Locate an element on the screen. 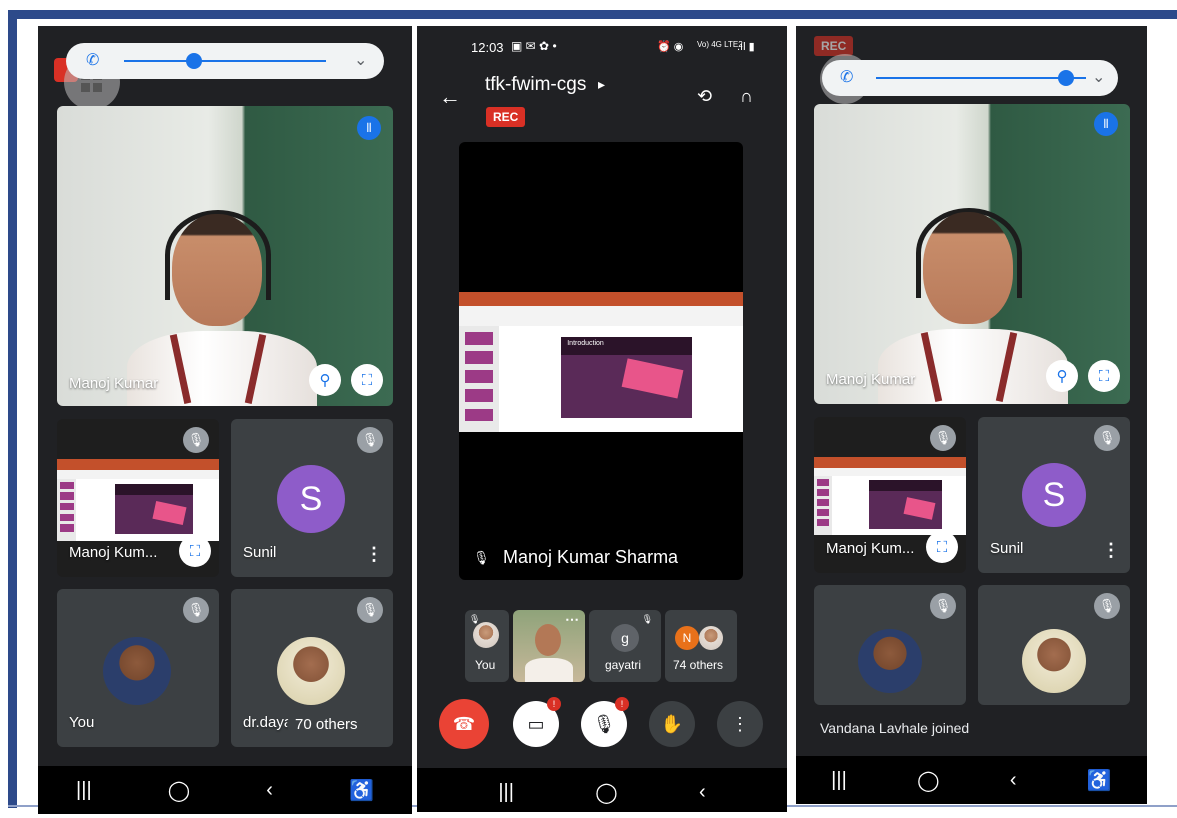  tile-name: You is located at coordinates (82, 722).